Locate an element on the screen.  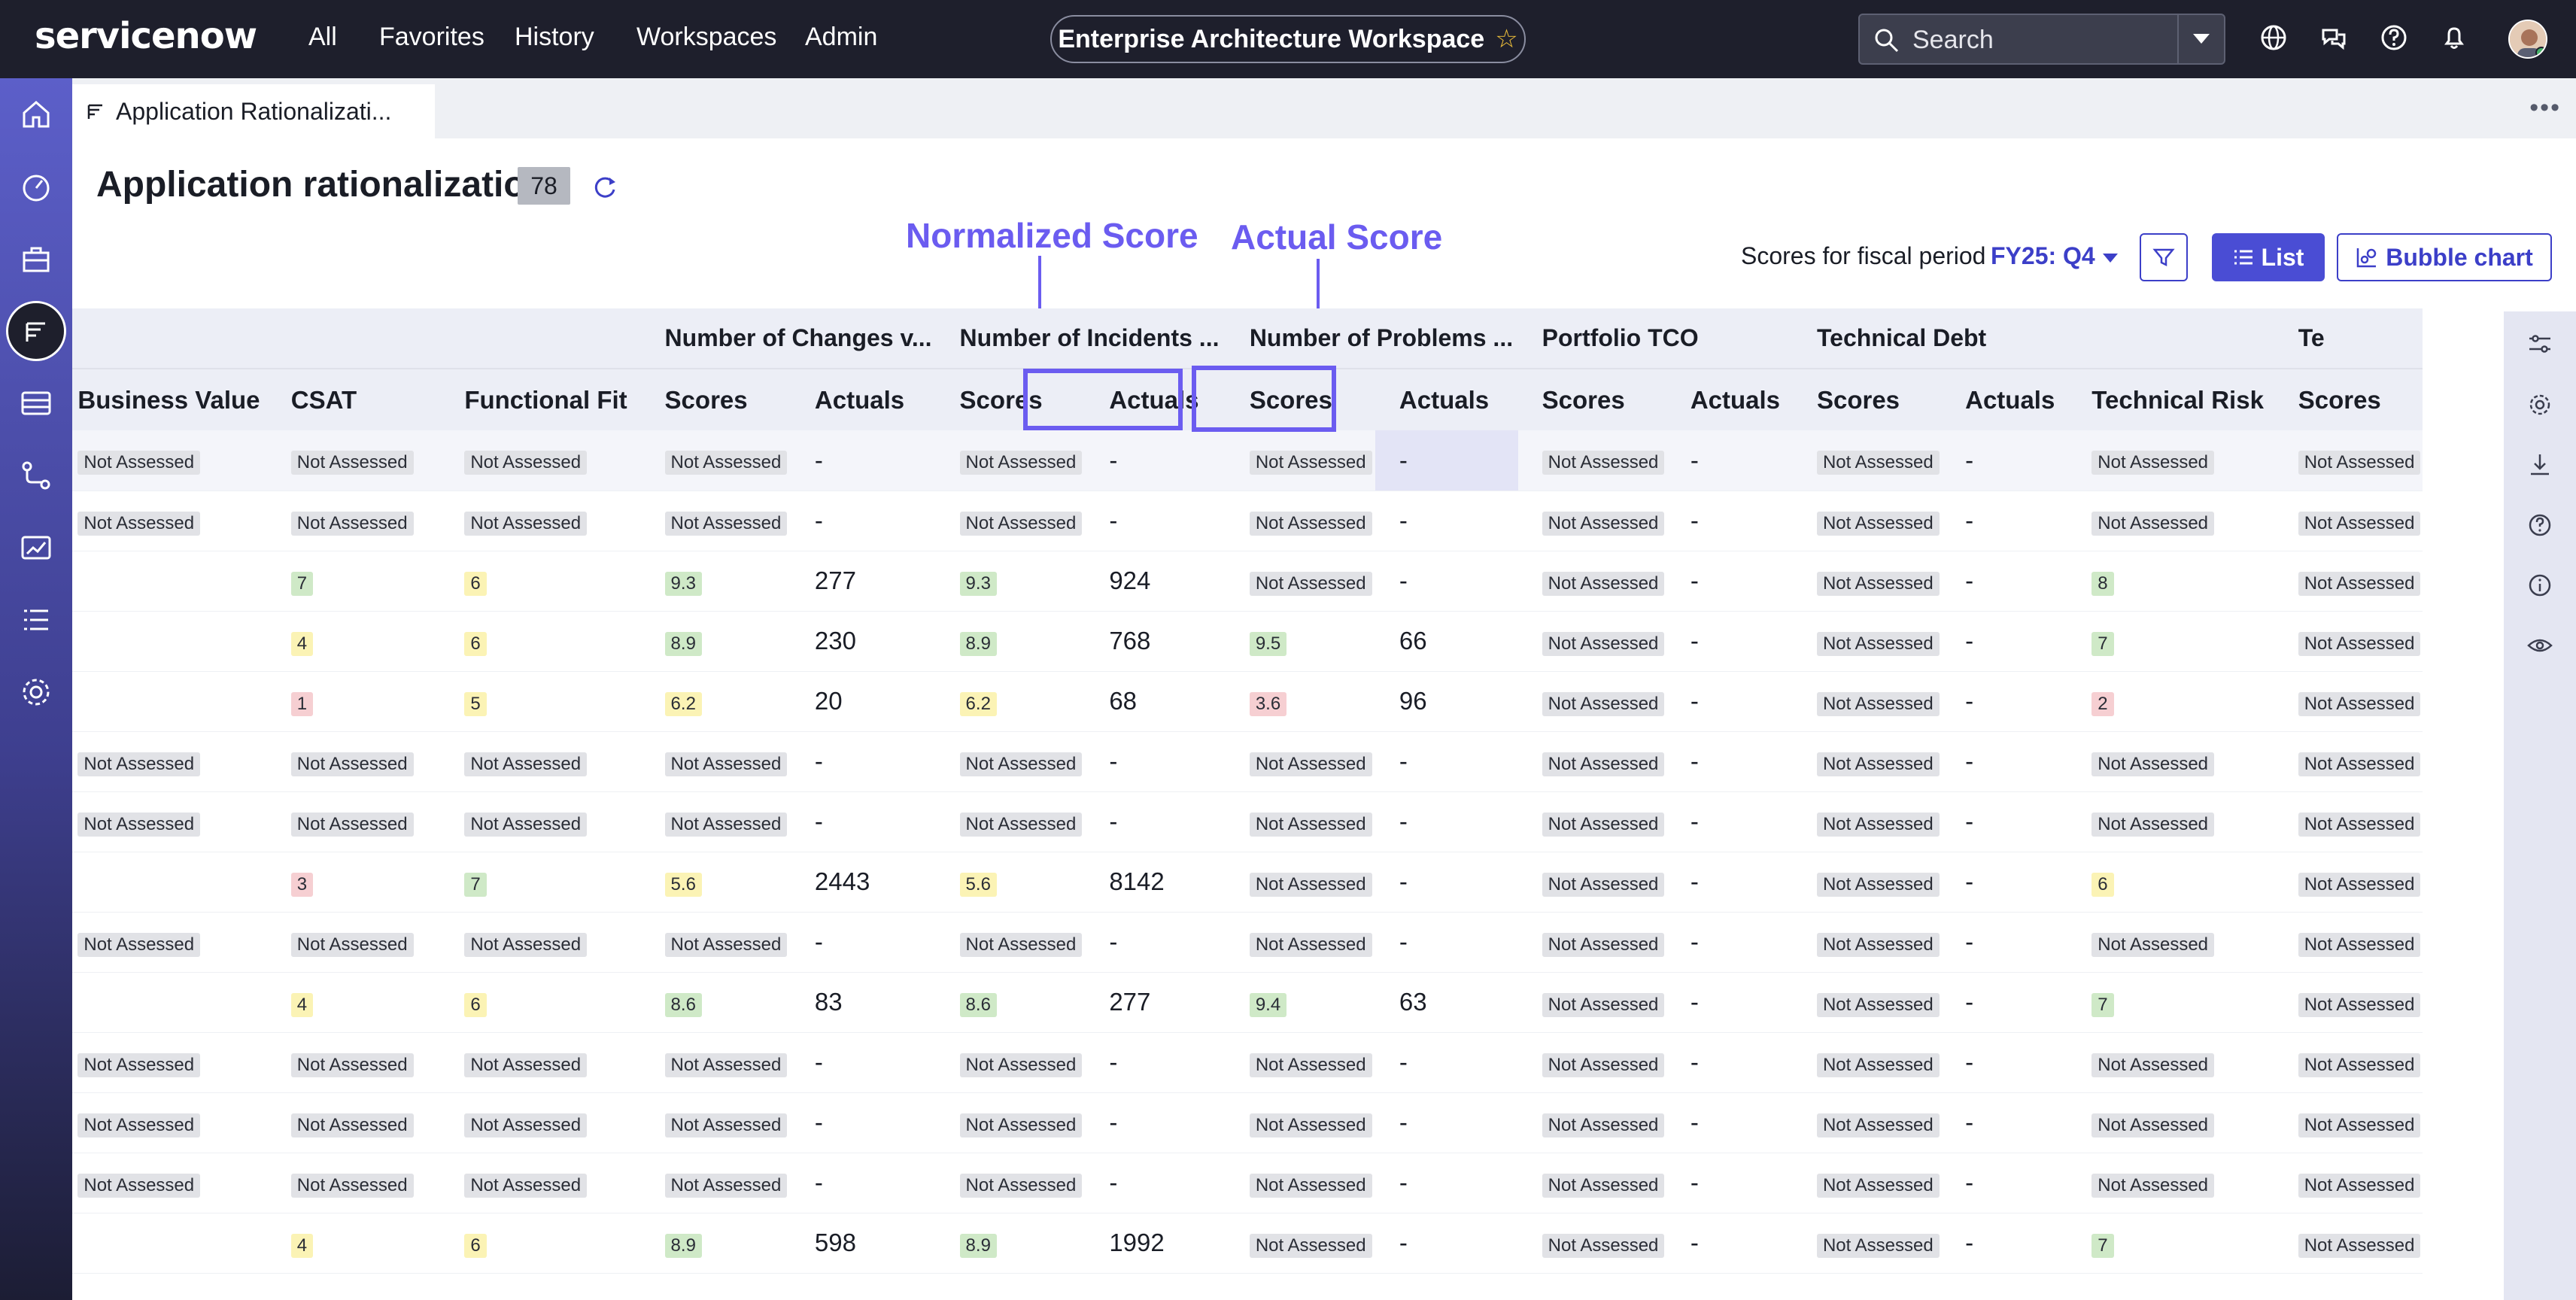
cell-changes-actuals: 230 is located at coordinates (863, 641).